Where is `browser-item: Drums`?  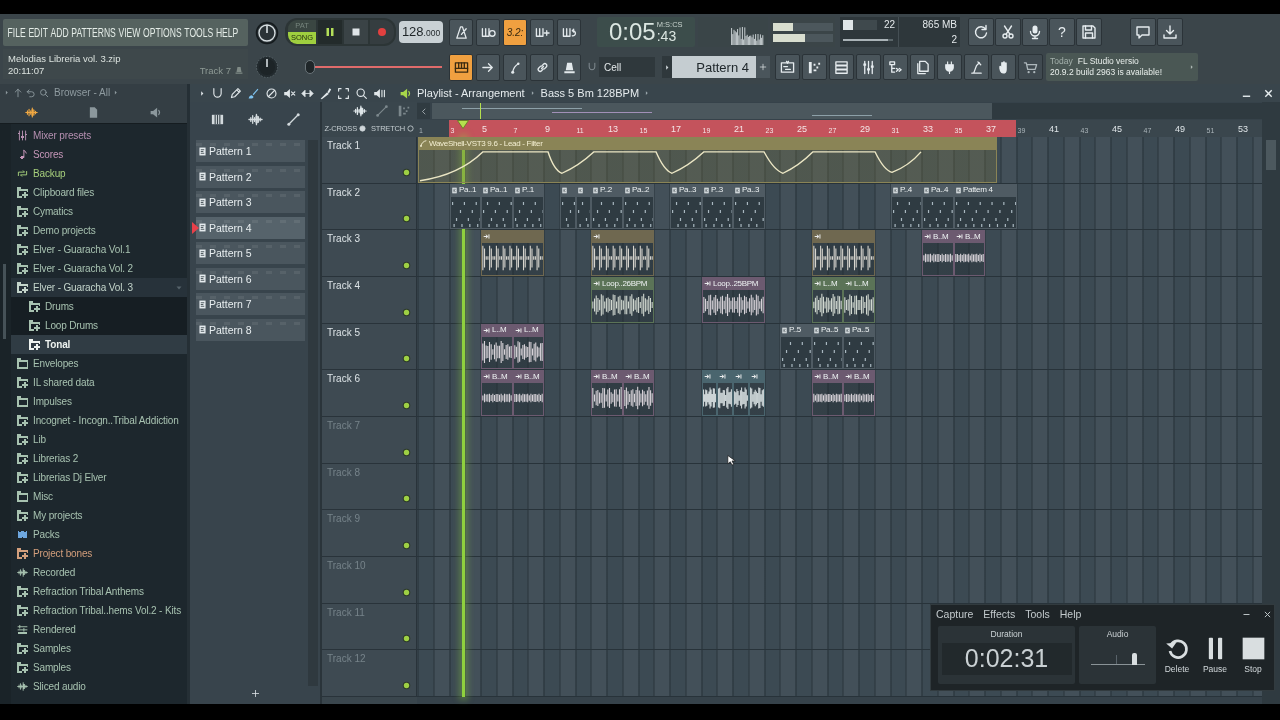
browser-item: Drums is located at coordinates (99, 306).